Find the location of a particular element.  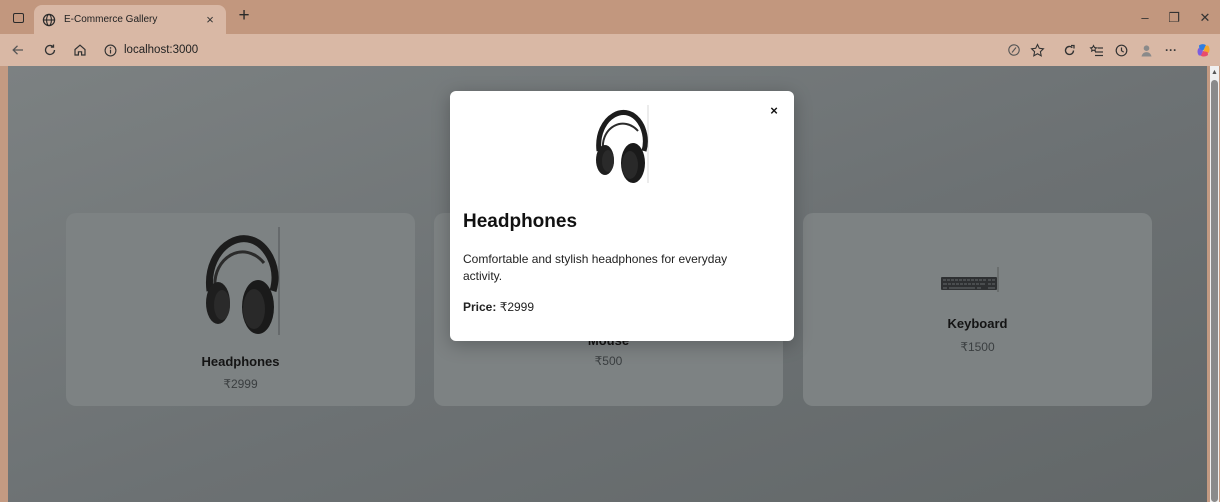

product-price: ₹500 is located at coordinates (608, 361).